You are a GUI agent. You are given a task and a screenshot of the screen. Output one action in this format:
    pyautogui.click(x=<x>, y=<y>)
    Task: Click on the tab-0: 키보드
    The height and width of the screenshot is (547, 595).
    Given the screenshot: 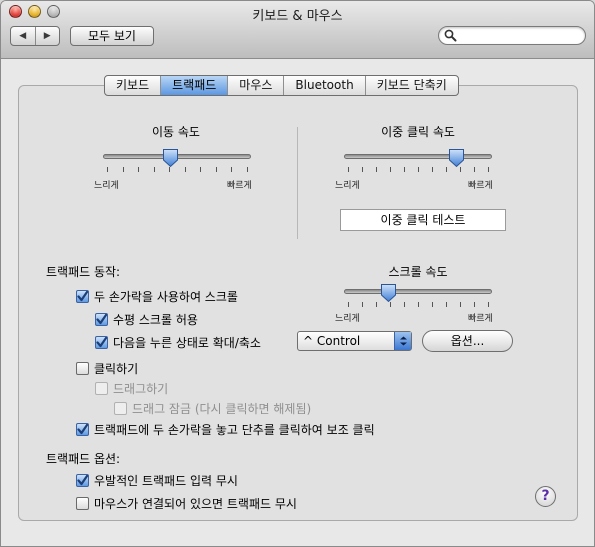 What is the action you would take?
    pyautogui.click(x=132, y=85)
    